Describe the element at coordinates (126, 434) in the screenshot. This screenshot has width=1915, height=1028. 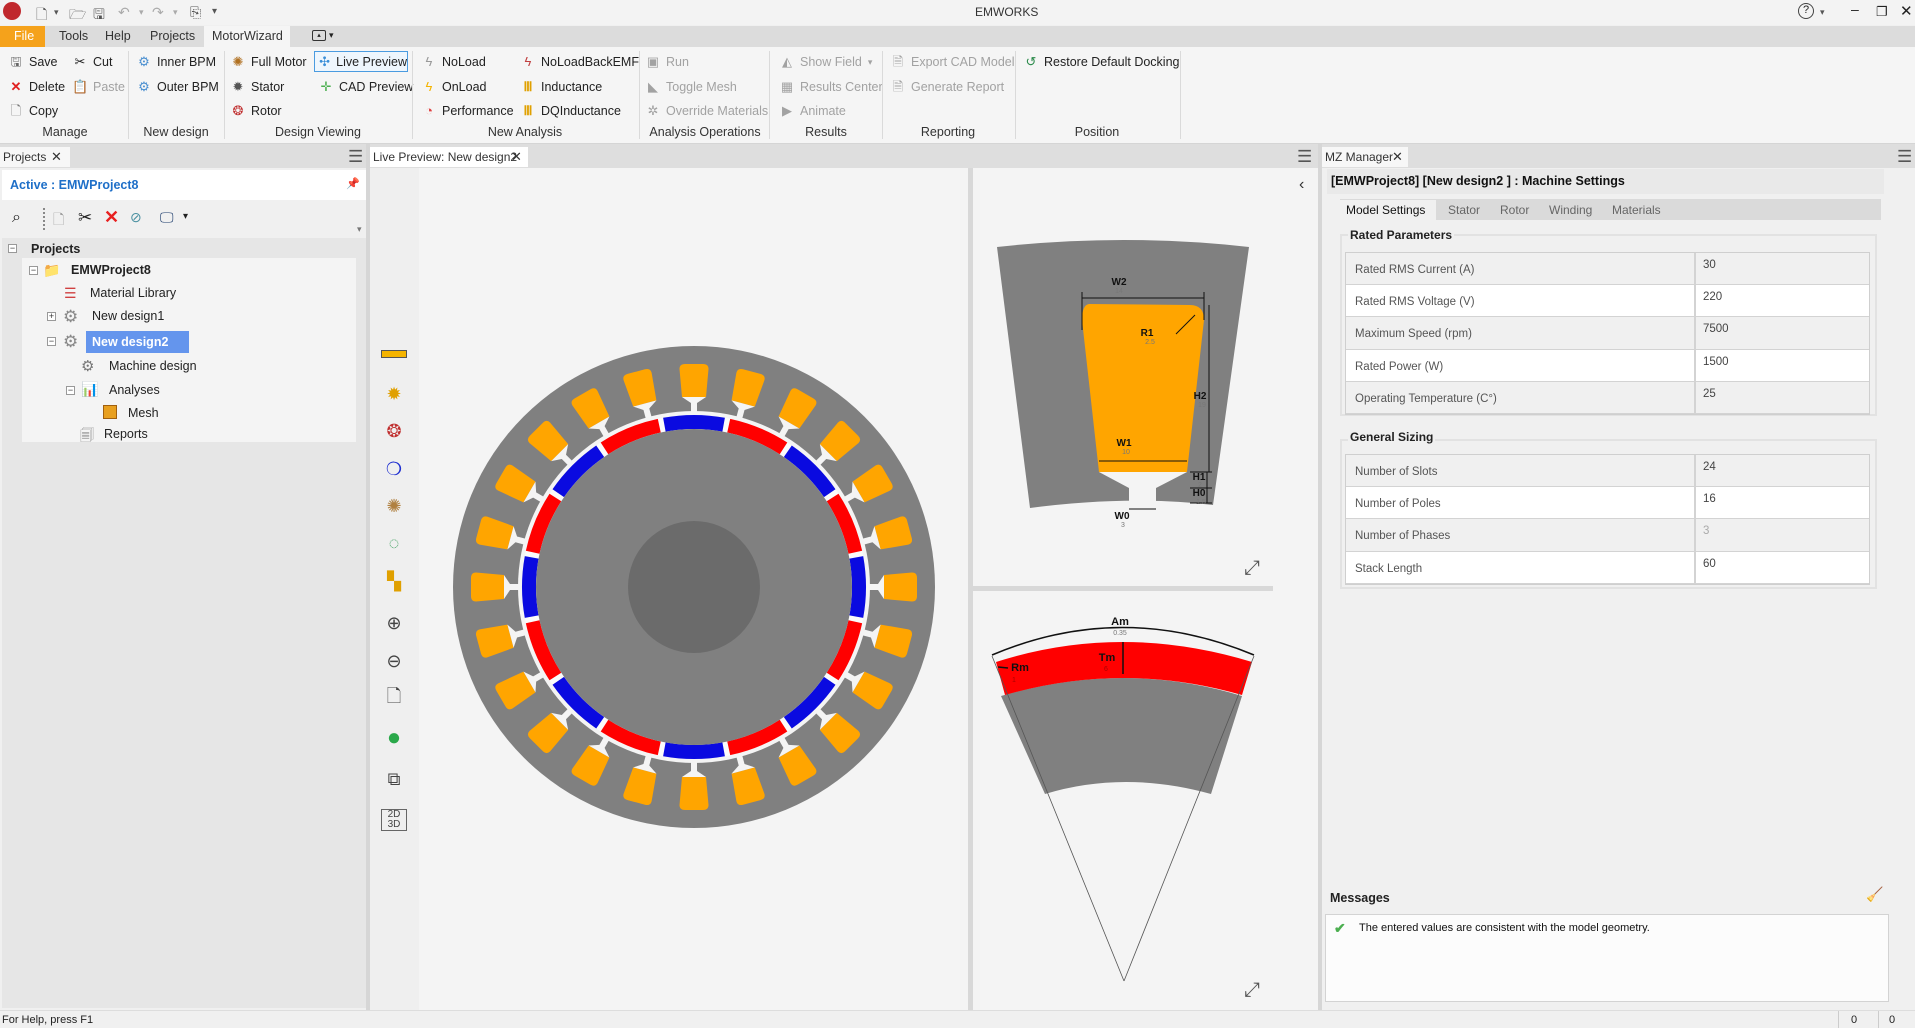
I see `tree-item-reports: Reports` at that location.